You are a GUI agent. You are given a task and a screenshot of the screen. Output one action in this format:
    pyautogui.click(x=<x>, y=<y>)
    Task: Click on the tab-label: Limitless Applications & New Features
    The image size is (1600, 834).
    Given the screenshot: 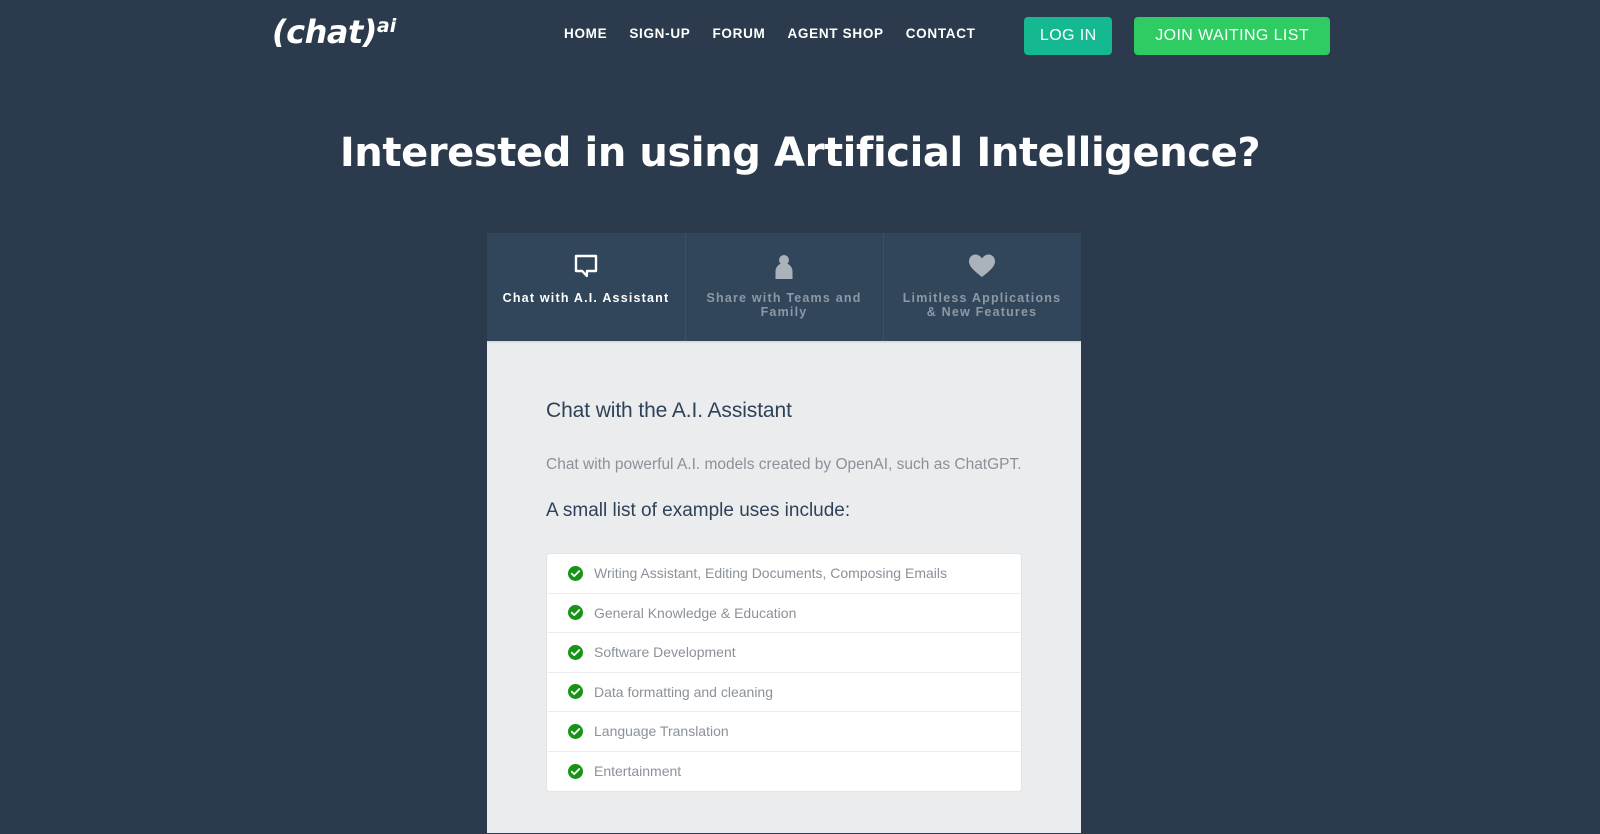 What is the action you would take?
    pyautogui.click(x=982, y=305)
    